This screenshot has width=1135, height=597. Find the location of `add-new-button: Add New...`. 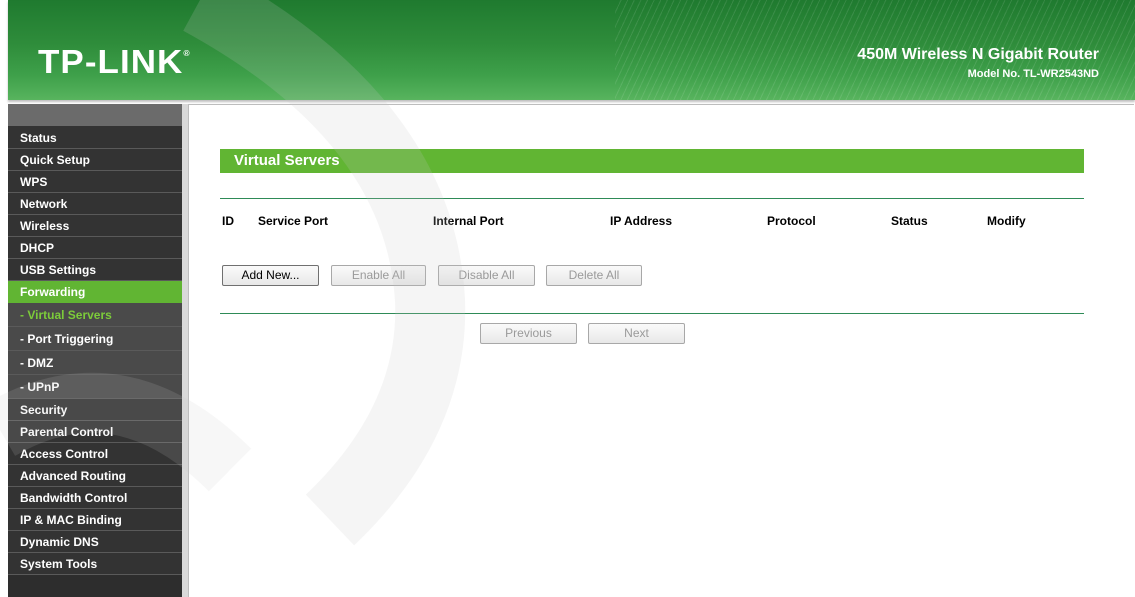

add-new-button: Add New... is located at coordinates (270, 275).